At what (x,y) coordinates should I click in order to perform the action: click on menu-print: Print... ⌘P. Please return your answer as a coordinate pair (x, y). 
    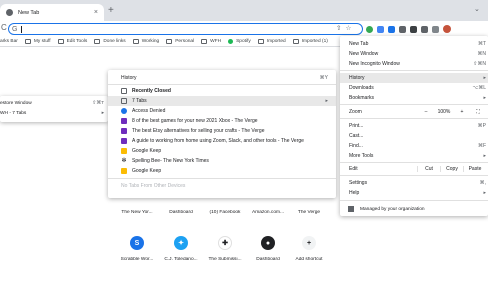
    Looking at the image, I should click on (414, 126).